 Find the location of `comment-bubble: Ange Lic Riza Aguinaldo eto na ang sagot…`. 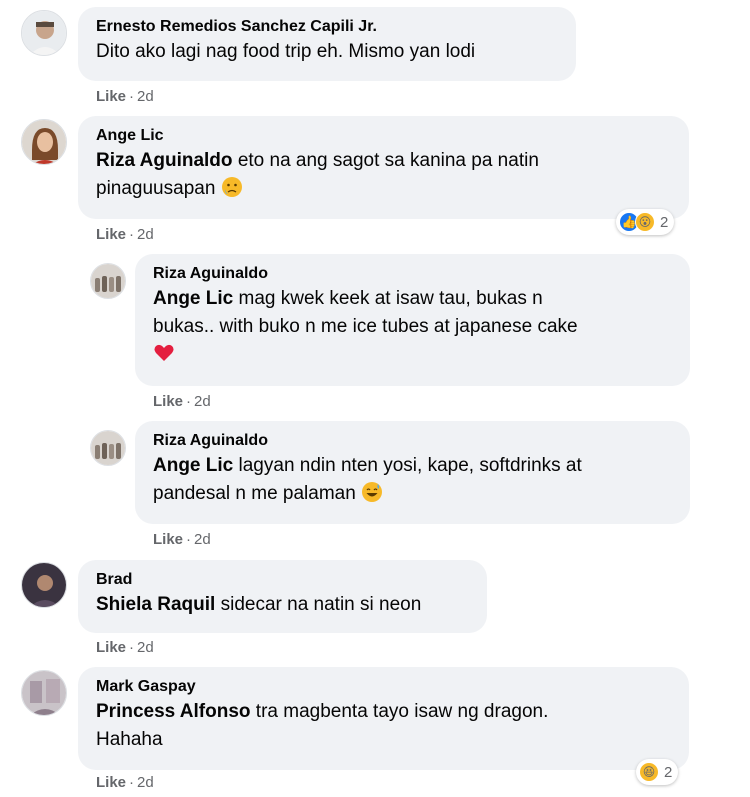

comment-bubble: Ange Lic Riza Aguinaldo eto na ang sagot… is located at coordinates (383, 167).